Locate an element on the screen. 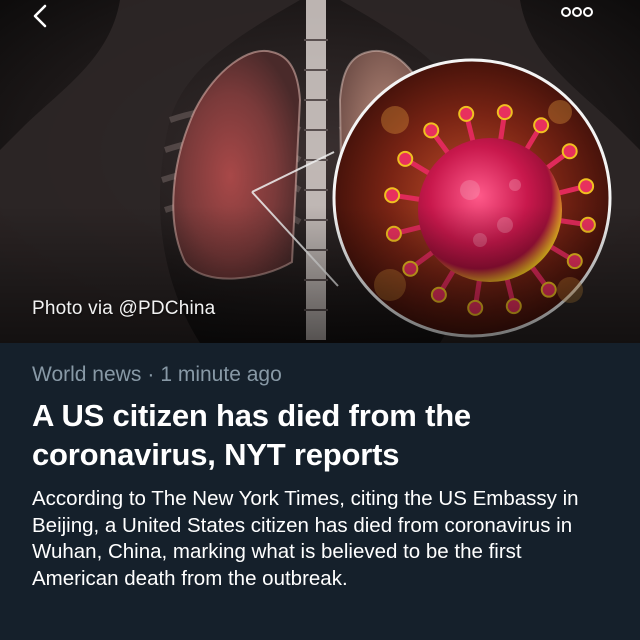 This screenshot has height=640, width=640. more-horizontal-icon is located at coordinates (577, 12).